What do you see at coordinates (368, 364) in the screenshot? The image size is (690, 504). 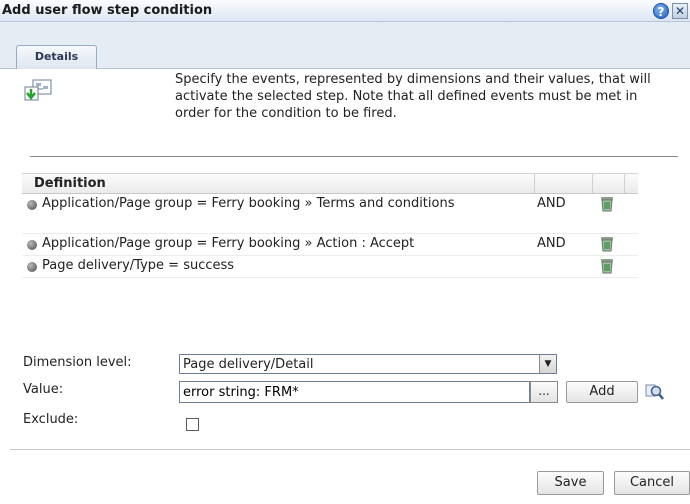 I see `dimension-level-select: Page delivery/Detail ▼` at bounding box center [368, 364].